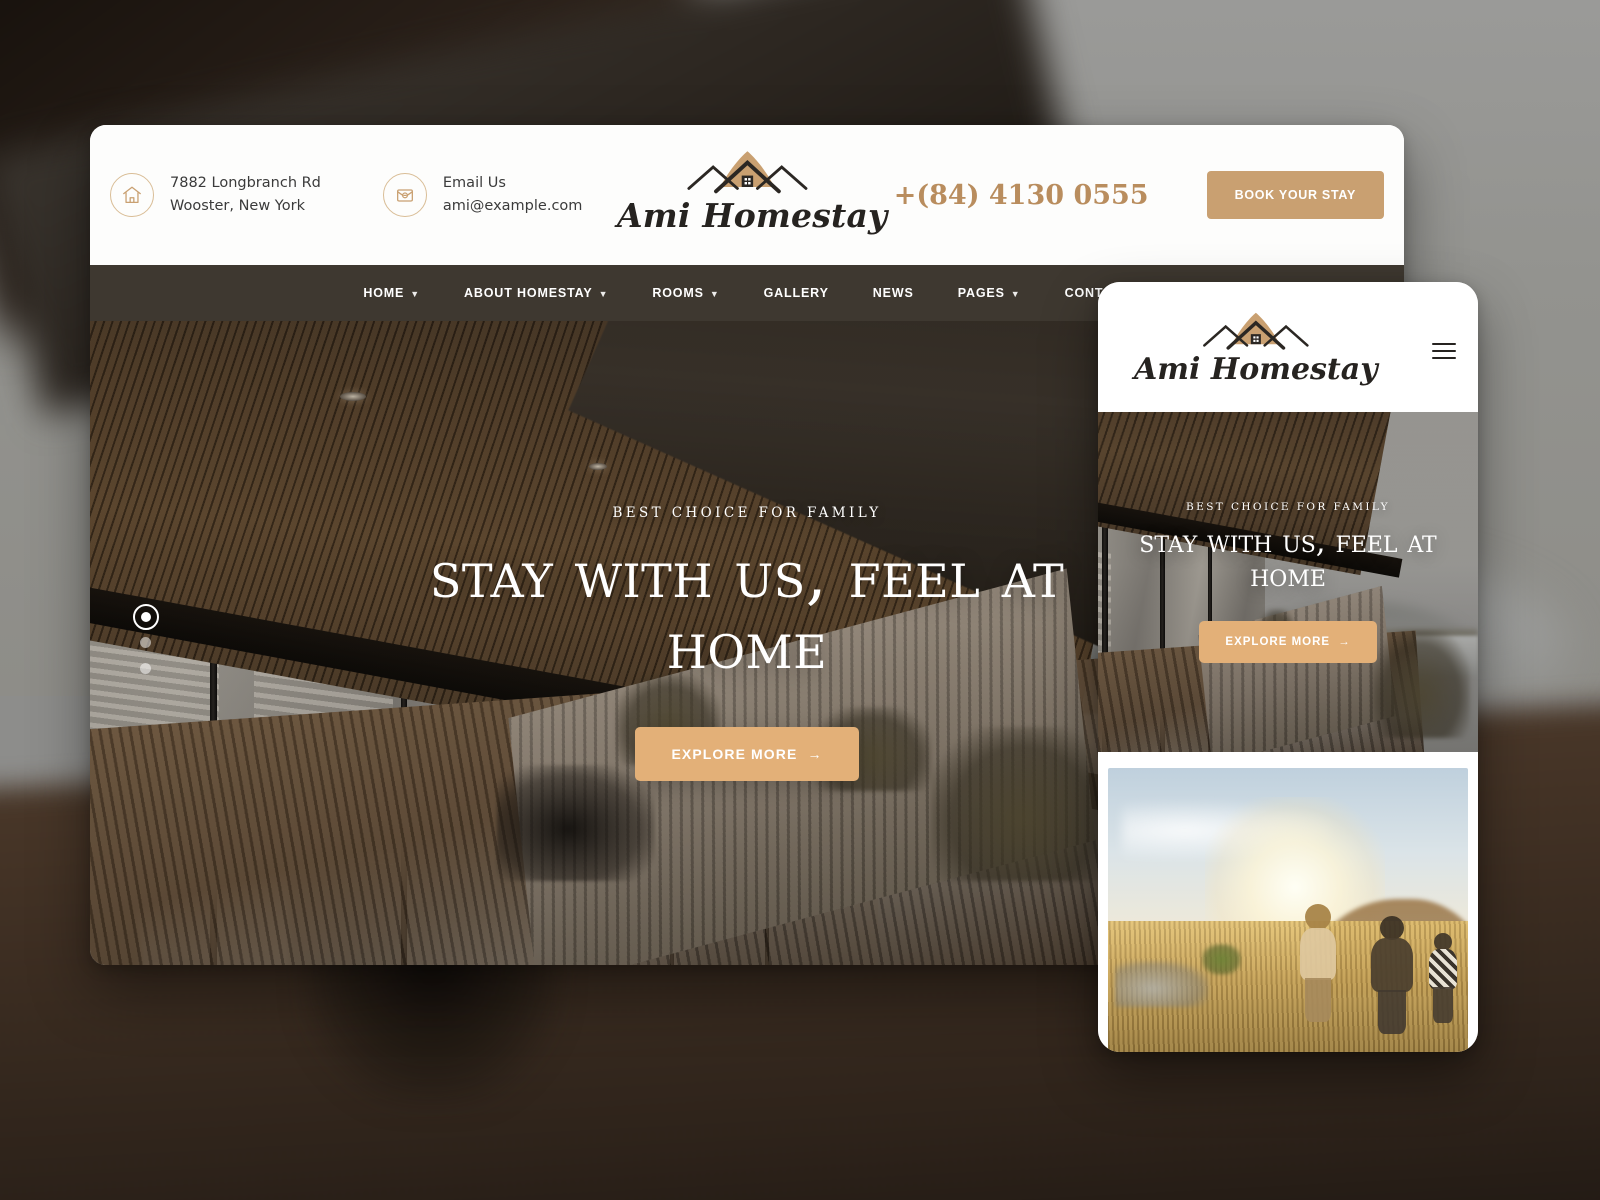 This screenshot has width=1600, height=1200. I want to click on nav-item-home: HOME ▼, so click(391, 293).